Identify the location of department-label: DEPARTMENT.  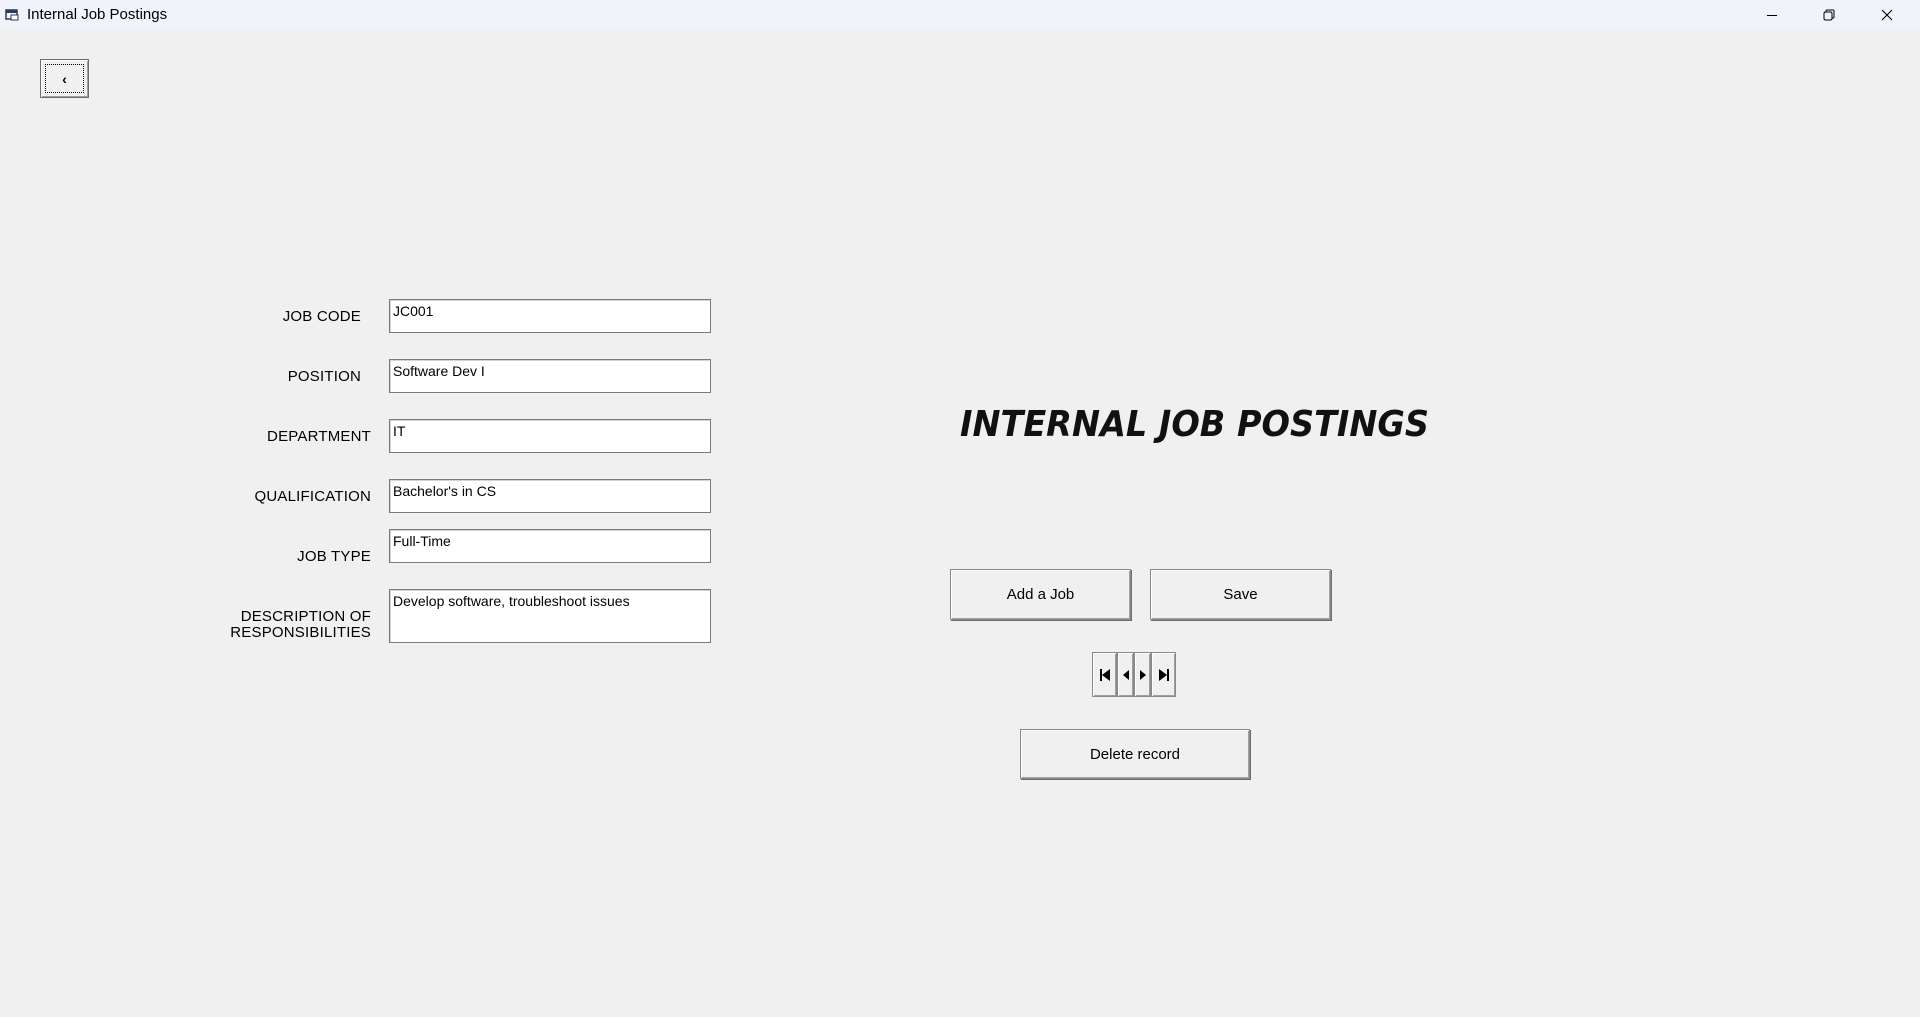
(319, 436).